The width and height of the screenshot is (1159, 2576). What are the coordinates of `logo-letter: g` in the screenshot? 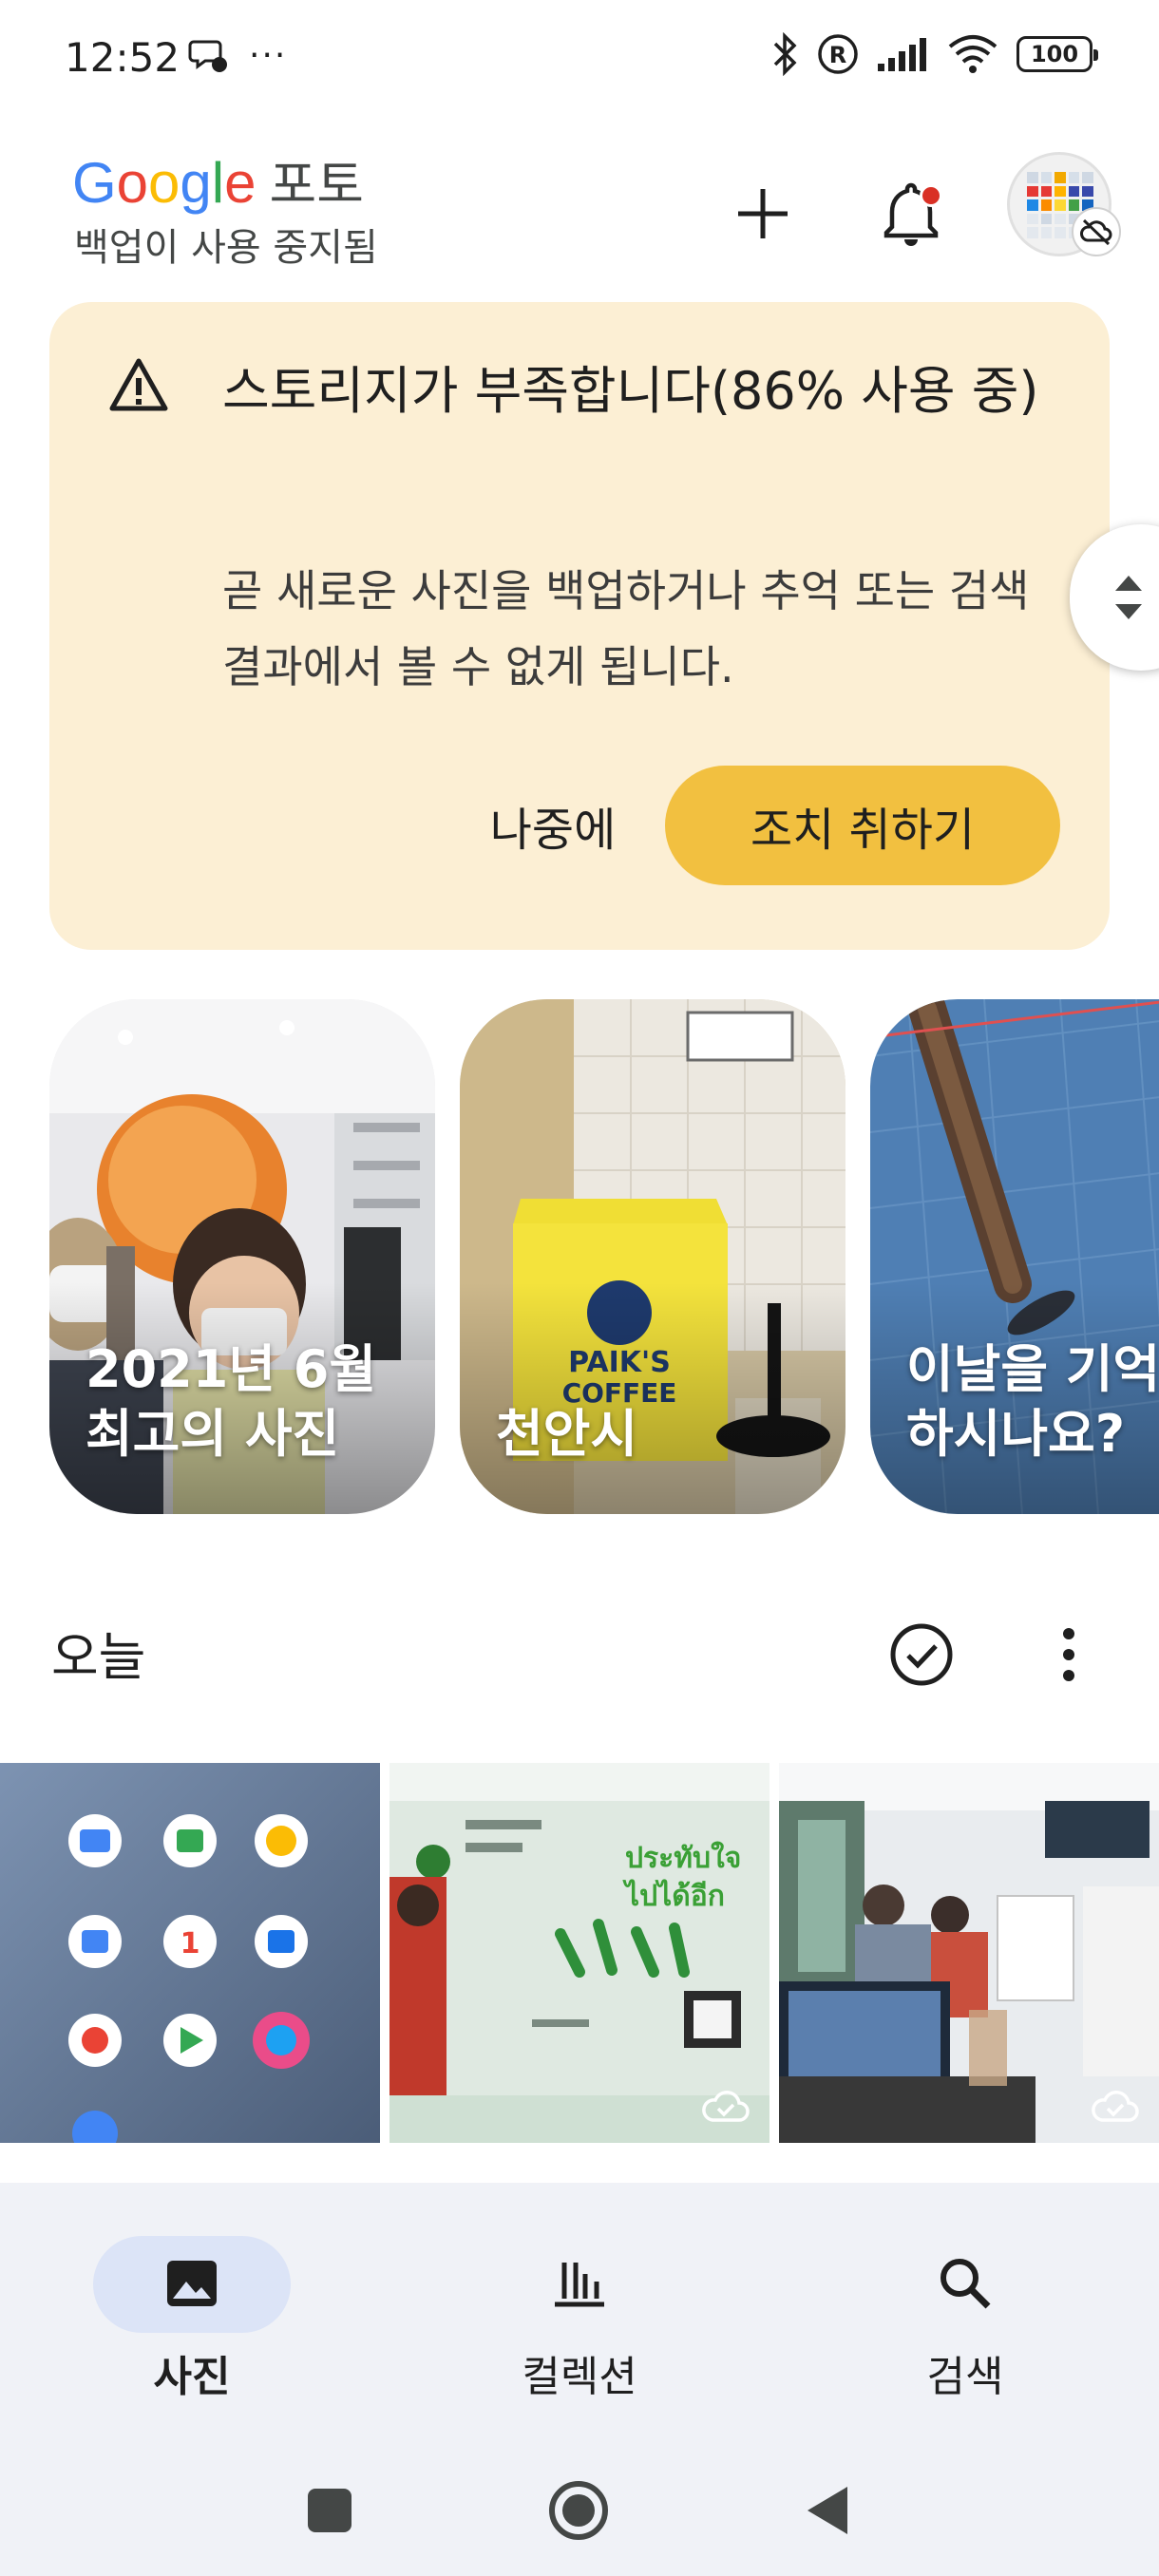 It's located at (196, 183).